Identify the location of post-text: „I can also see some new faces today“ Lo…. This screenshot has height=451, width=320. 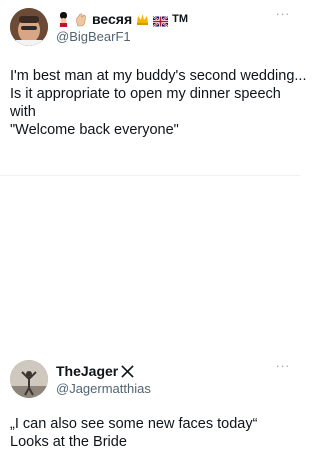
(152, 433).